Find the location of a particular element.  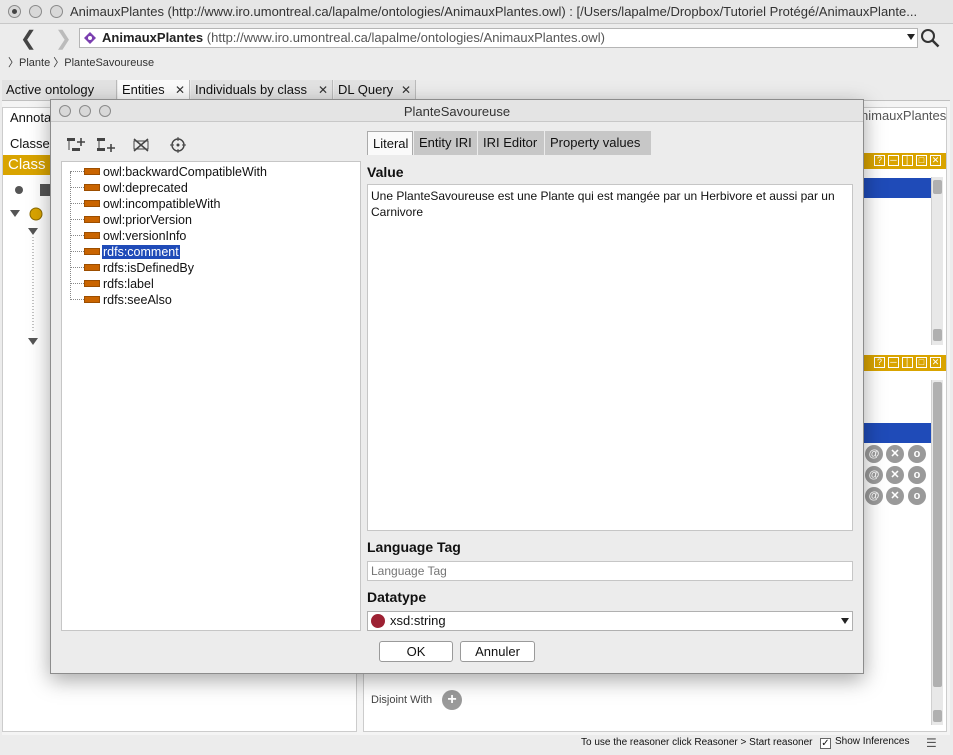

selected-description-row is located at coordinates (897, 433).